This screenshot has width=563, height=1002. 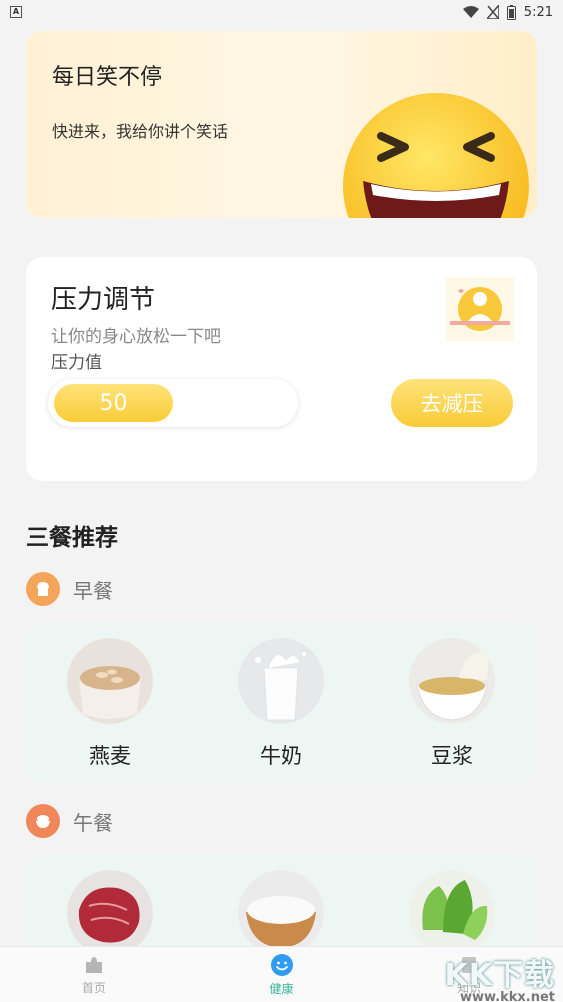 What do you see at coordinates (110, 756) in the screenshot?
I see `food-label: 燕麦` at bounding box center [110, 756].